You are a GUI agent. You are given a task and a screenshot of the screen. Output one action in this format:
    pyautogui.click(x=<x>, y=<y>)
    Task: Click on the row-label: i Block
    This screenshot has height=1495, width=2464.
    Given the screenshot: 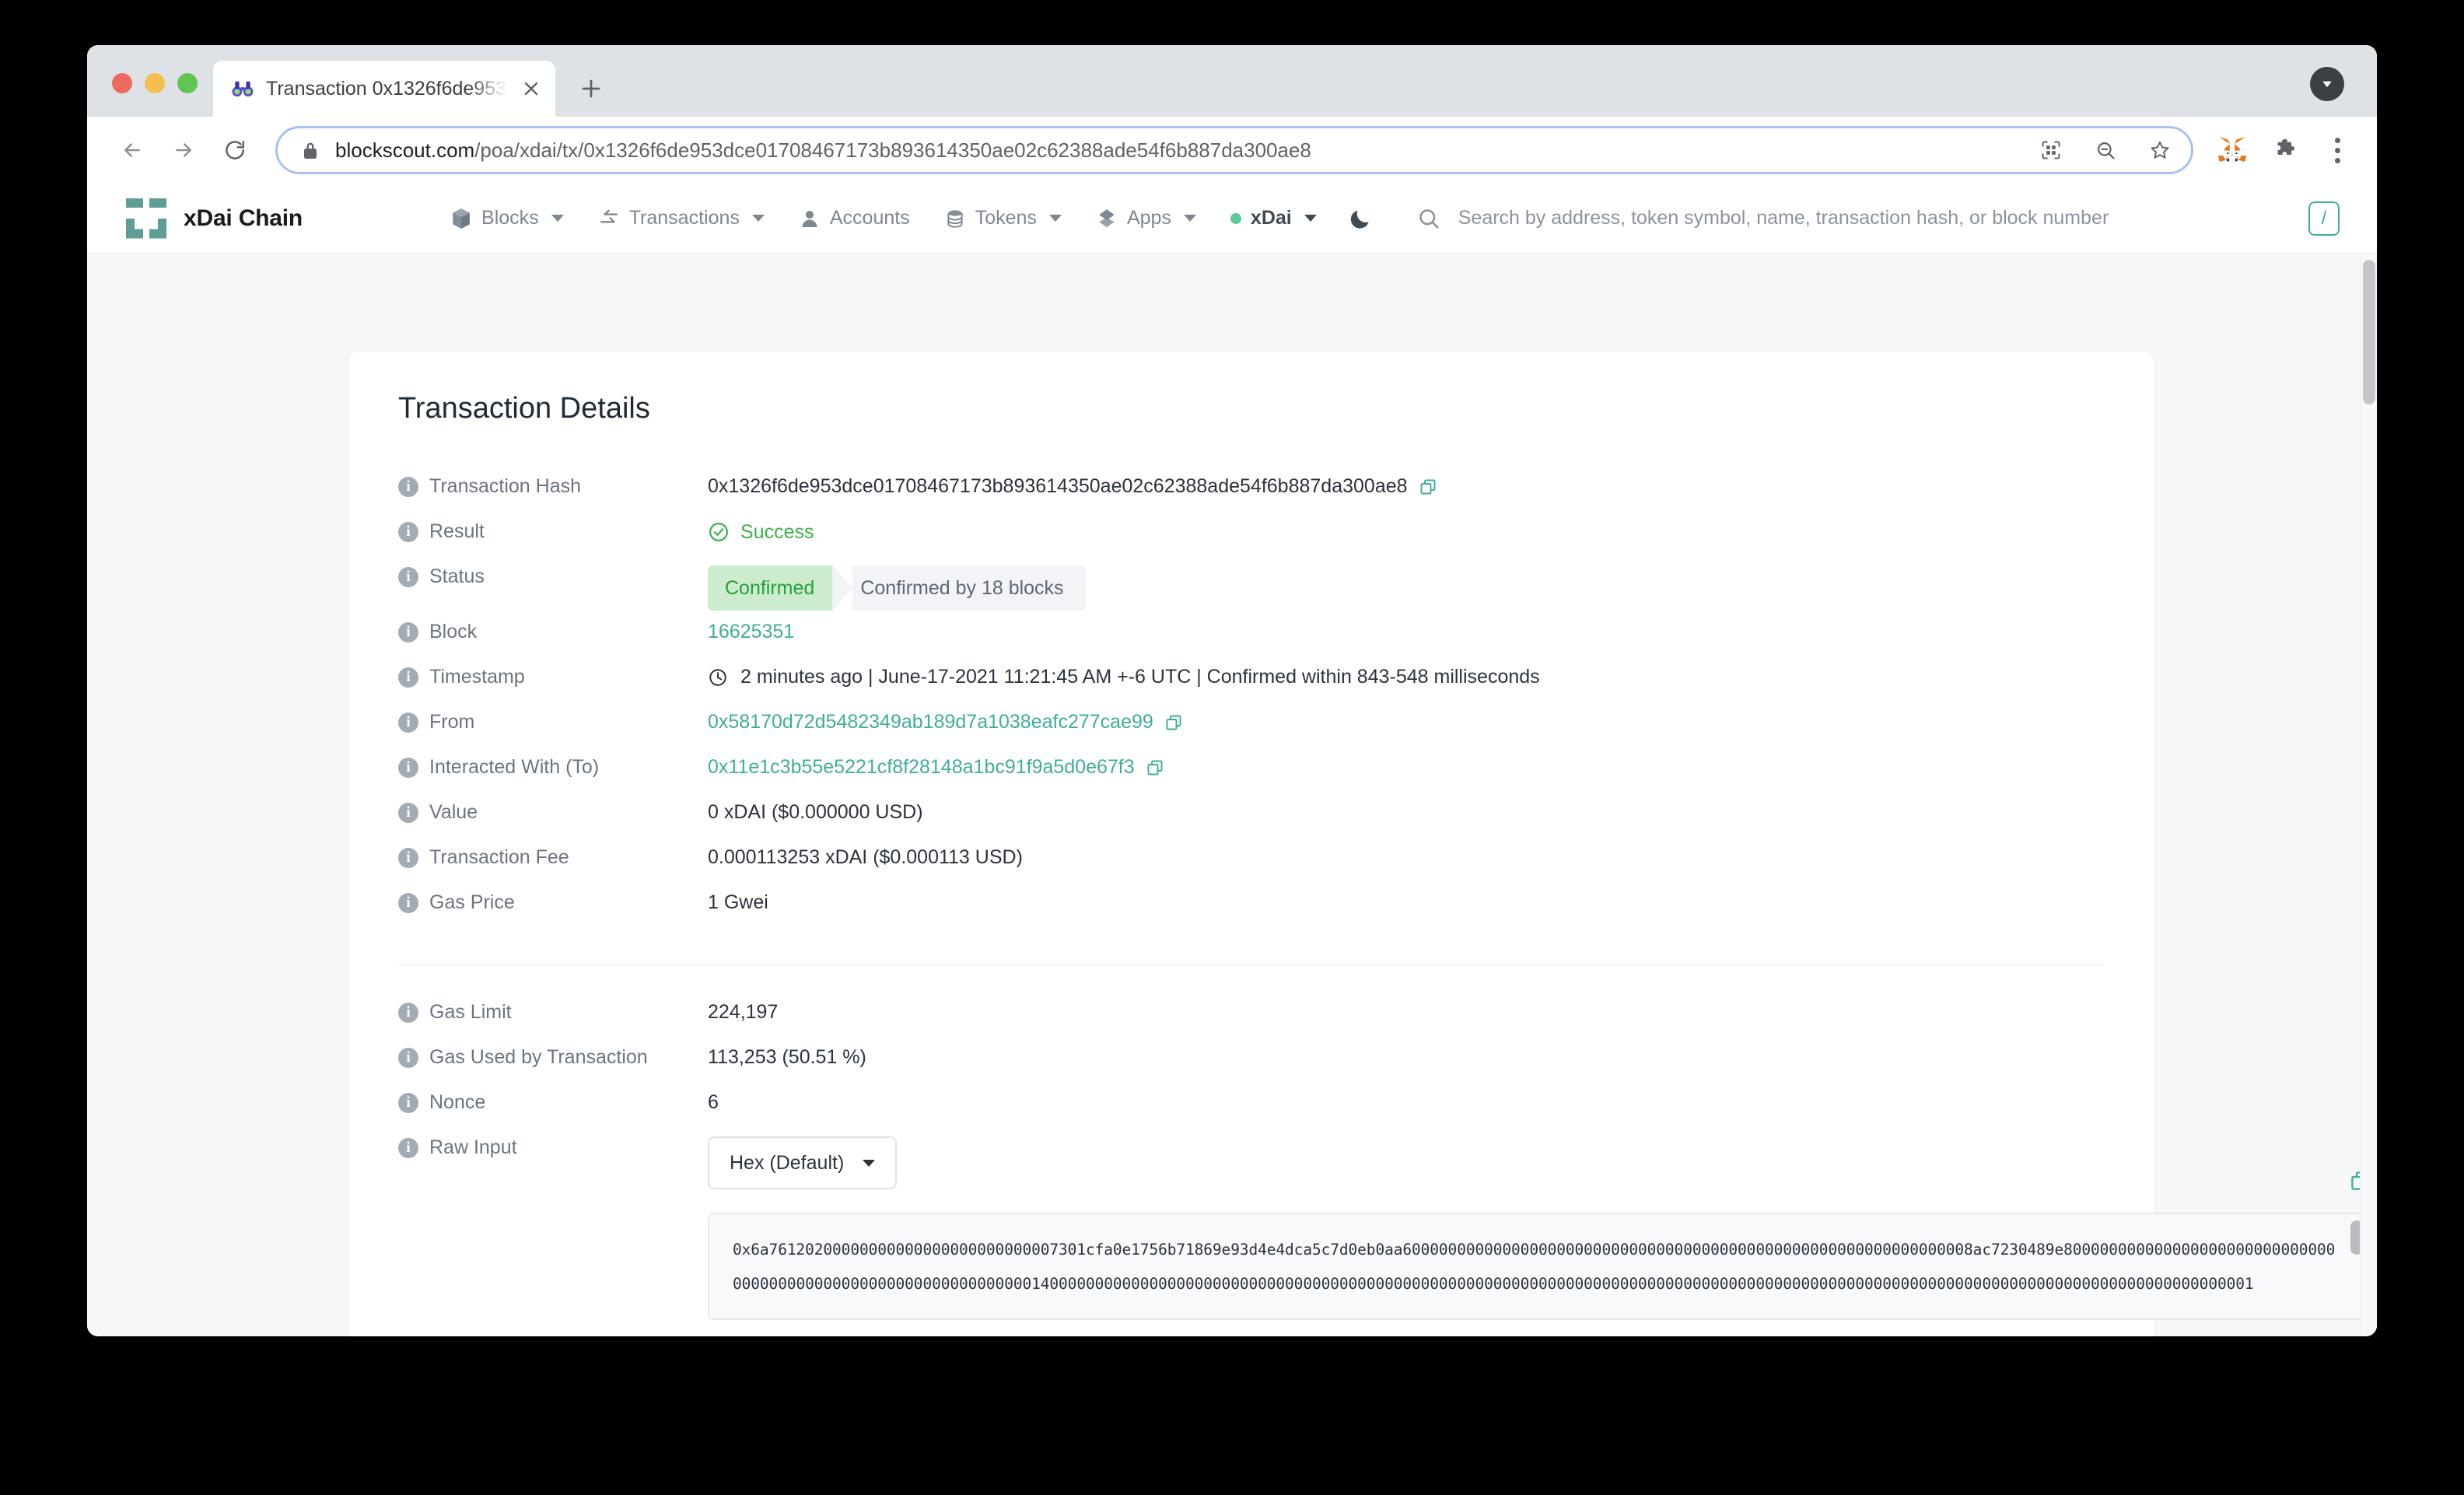 What is the action you would take?
    pyautogui.click(x=553, y=630)
    